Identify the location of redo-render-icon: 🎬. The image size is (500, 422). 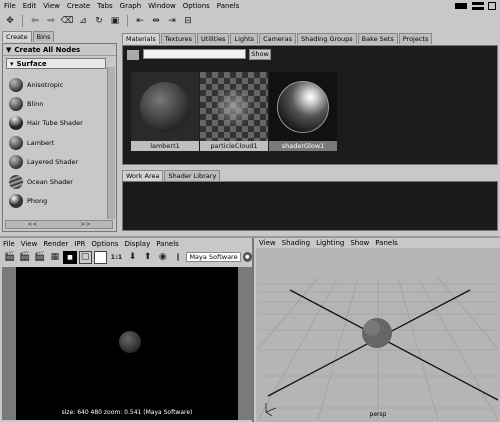
(39, 257).